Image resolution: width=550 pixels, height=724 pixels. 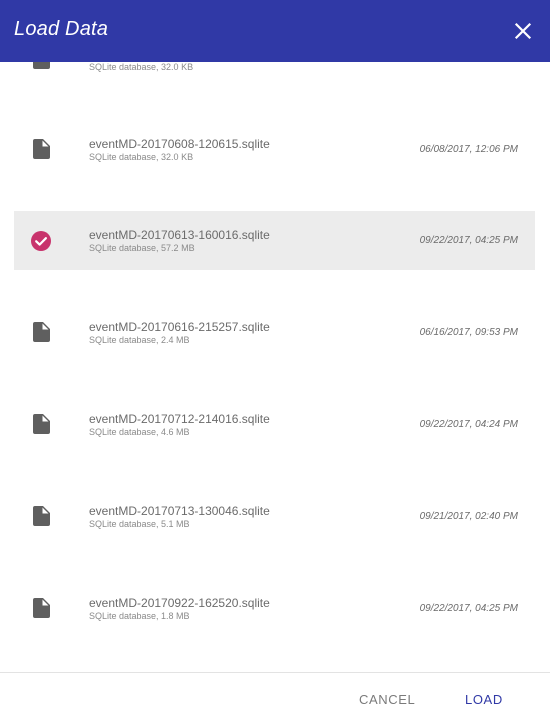 What do you see at coordinates (179, 511) in the screenshot?
I see `file-name: eventMD-20170713-130046.sqlite` at bounding box center [179, 511].